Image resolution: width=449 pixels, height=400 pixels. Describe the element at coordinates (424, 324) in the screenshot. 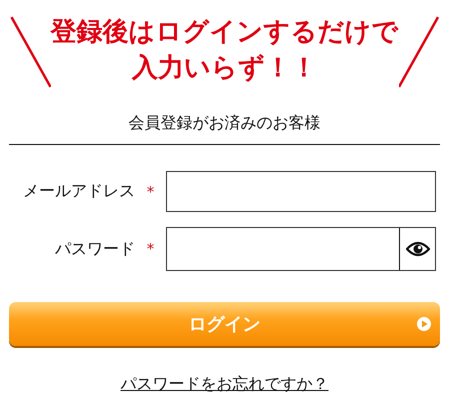

I see `play-icon` at that location.